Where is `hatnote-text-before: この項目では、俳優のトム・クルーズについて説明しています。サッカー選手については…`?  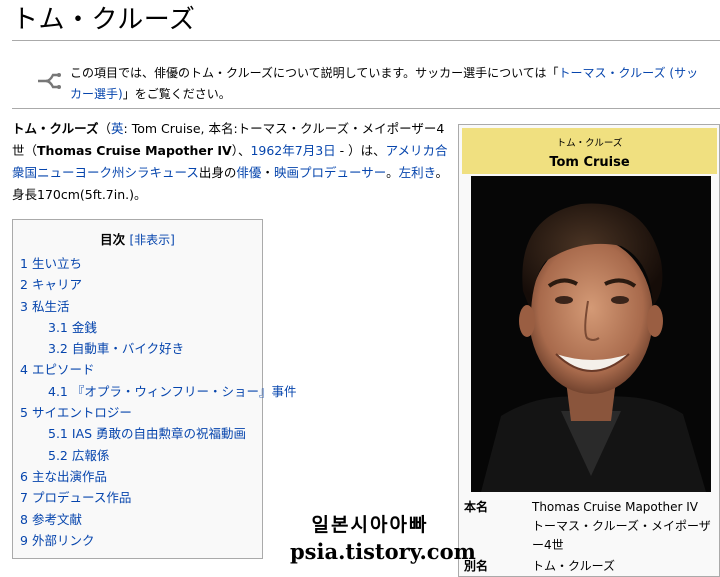 hatnote-text-before: この項目では、俳優のトム・クルーズについて説明しています。サッカー選手については… is located at coordinates (314, 73).